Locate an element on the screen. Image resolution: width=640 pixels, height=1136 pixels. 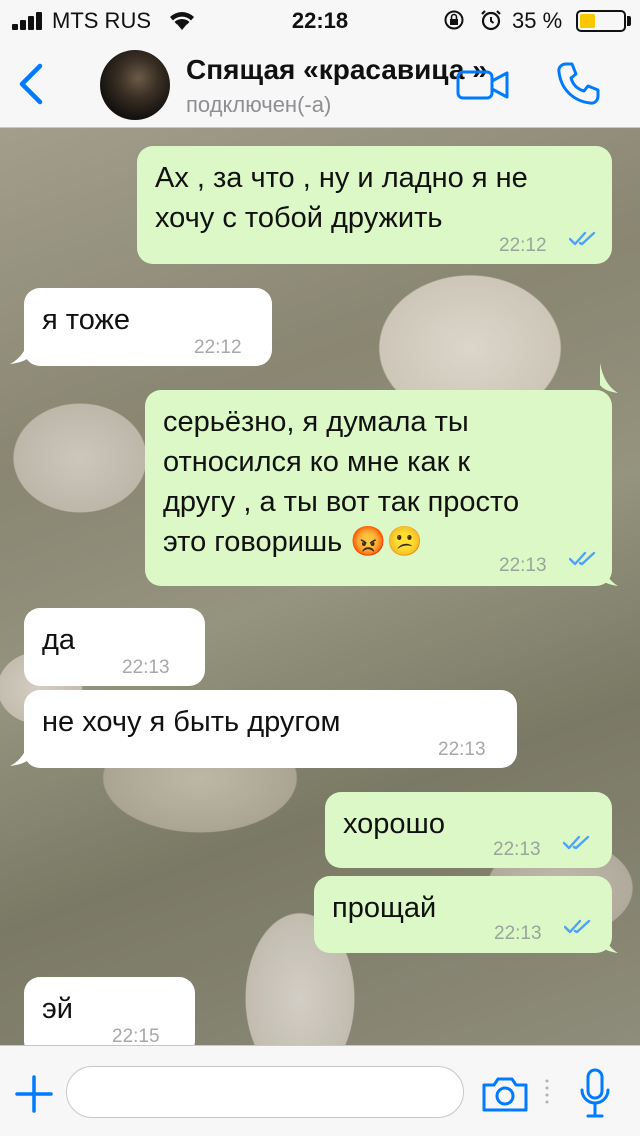
chat-header: Спящая «красавица » подключен(-а) is located at coordinates (320, 84).